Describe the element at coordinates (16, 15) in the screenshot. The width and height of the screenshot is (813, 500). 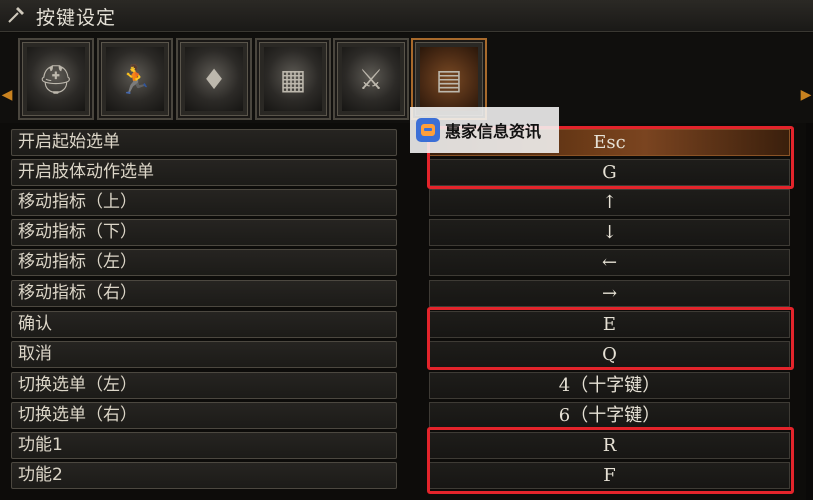
I see `hammer-icon` at that location.